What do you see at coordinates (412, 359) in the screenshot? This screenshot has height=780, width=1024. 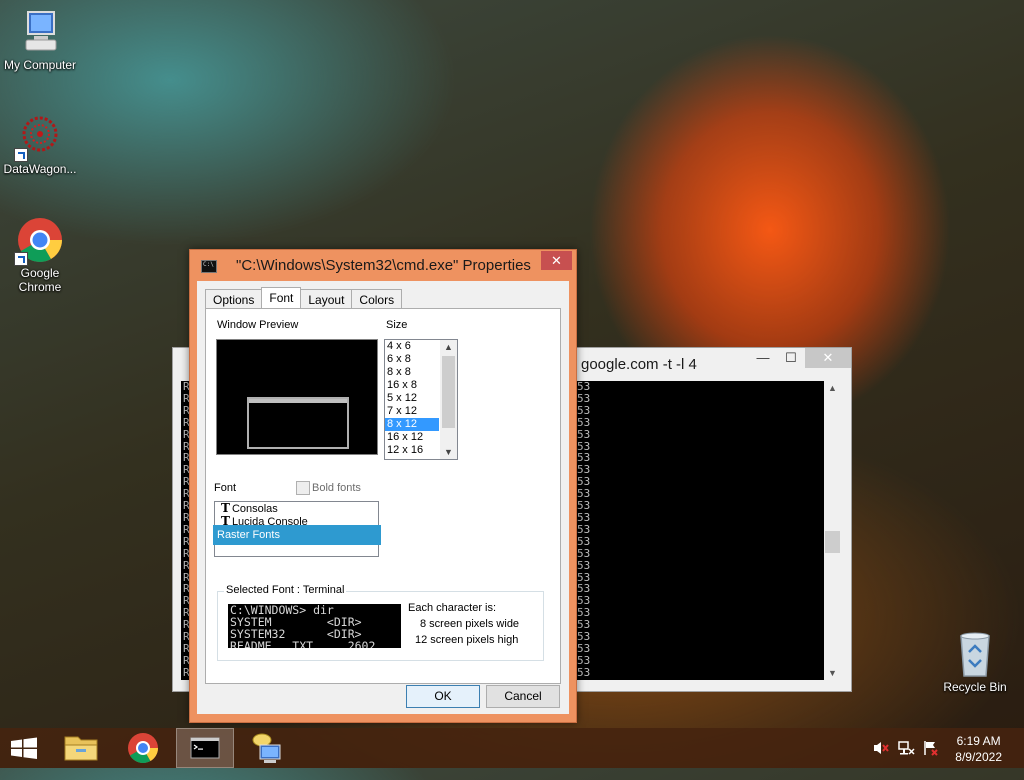 I see `size-item: 6 x 8` at bounding box center [412, 359].